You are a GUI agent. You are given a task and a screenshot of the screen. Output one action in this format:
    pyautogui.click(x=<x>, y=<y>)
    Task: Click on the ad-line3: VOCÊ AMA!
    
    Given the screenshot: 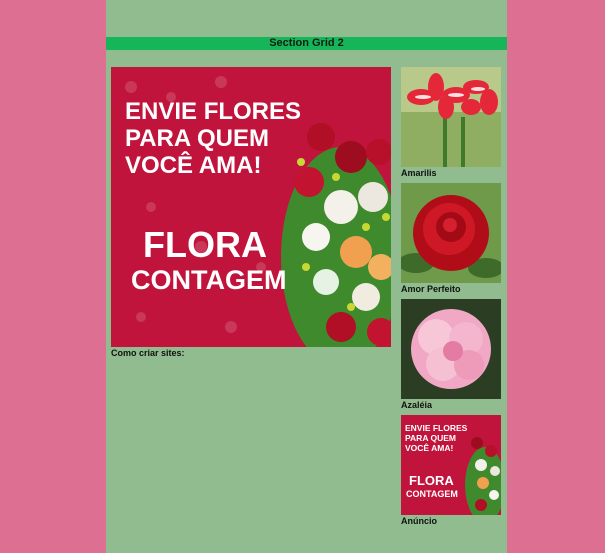 What is the action you would take?
    pyautogui.click(x=429, y=447)
    